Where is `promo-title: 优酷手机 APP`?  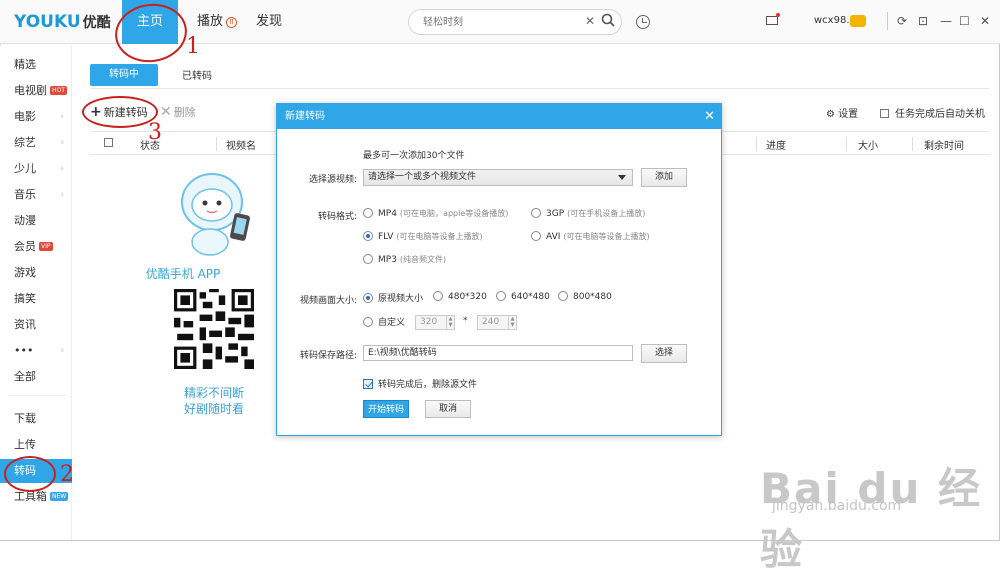
promo-title: 优酷手机 APP is located at coordinates (183, 274).